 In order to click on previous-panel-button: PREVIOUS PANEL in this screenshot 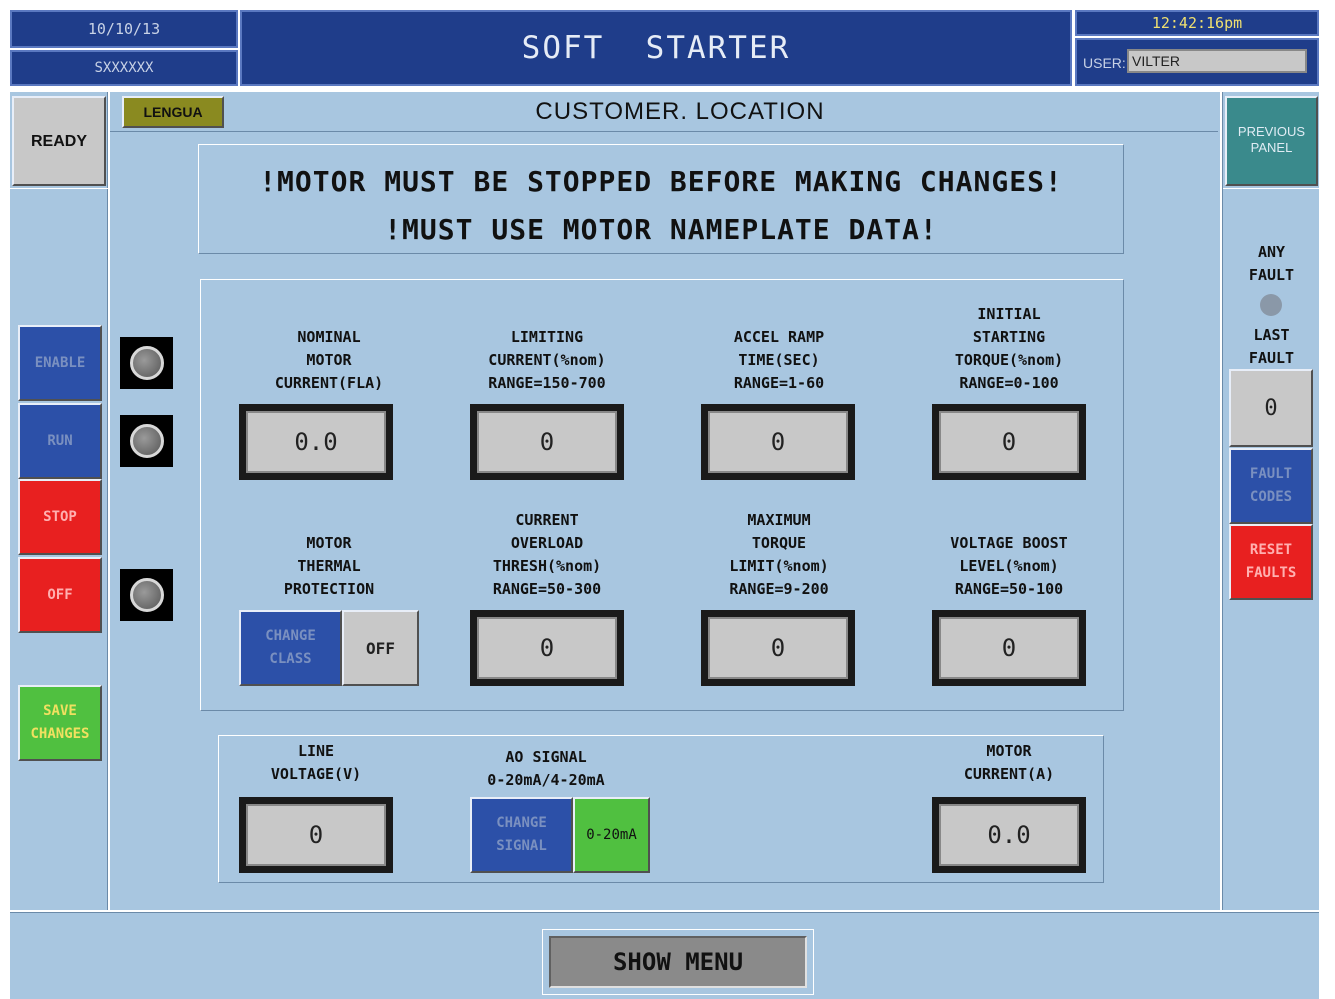, I will do `click(1271, 141)`.